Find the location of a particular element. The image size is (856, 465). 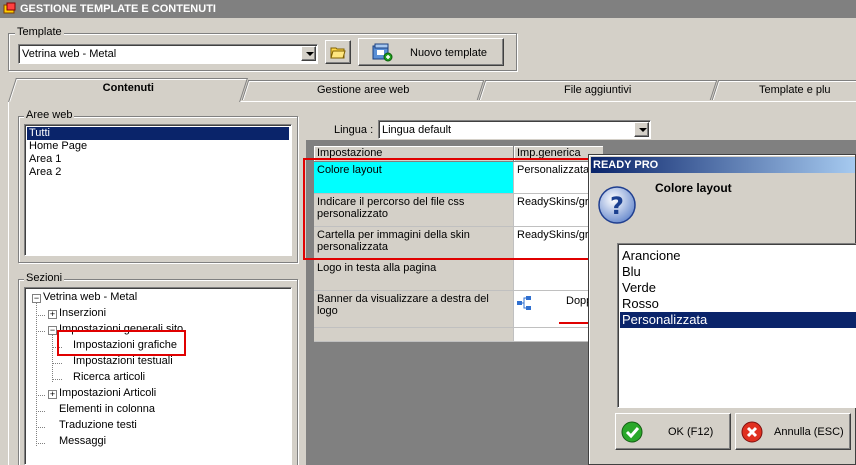

list-item: Area 2 is located at coordinates (158, 172).